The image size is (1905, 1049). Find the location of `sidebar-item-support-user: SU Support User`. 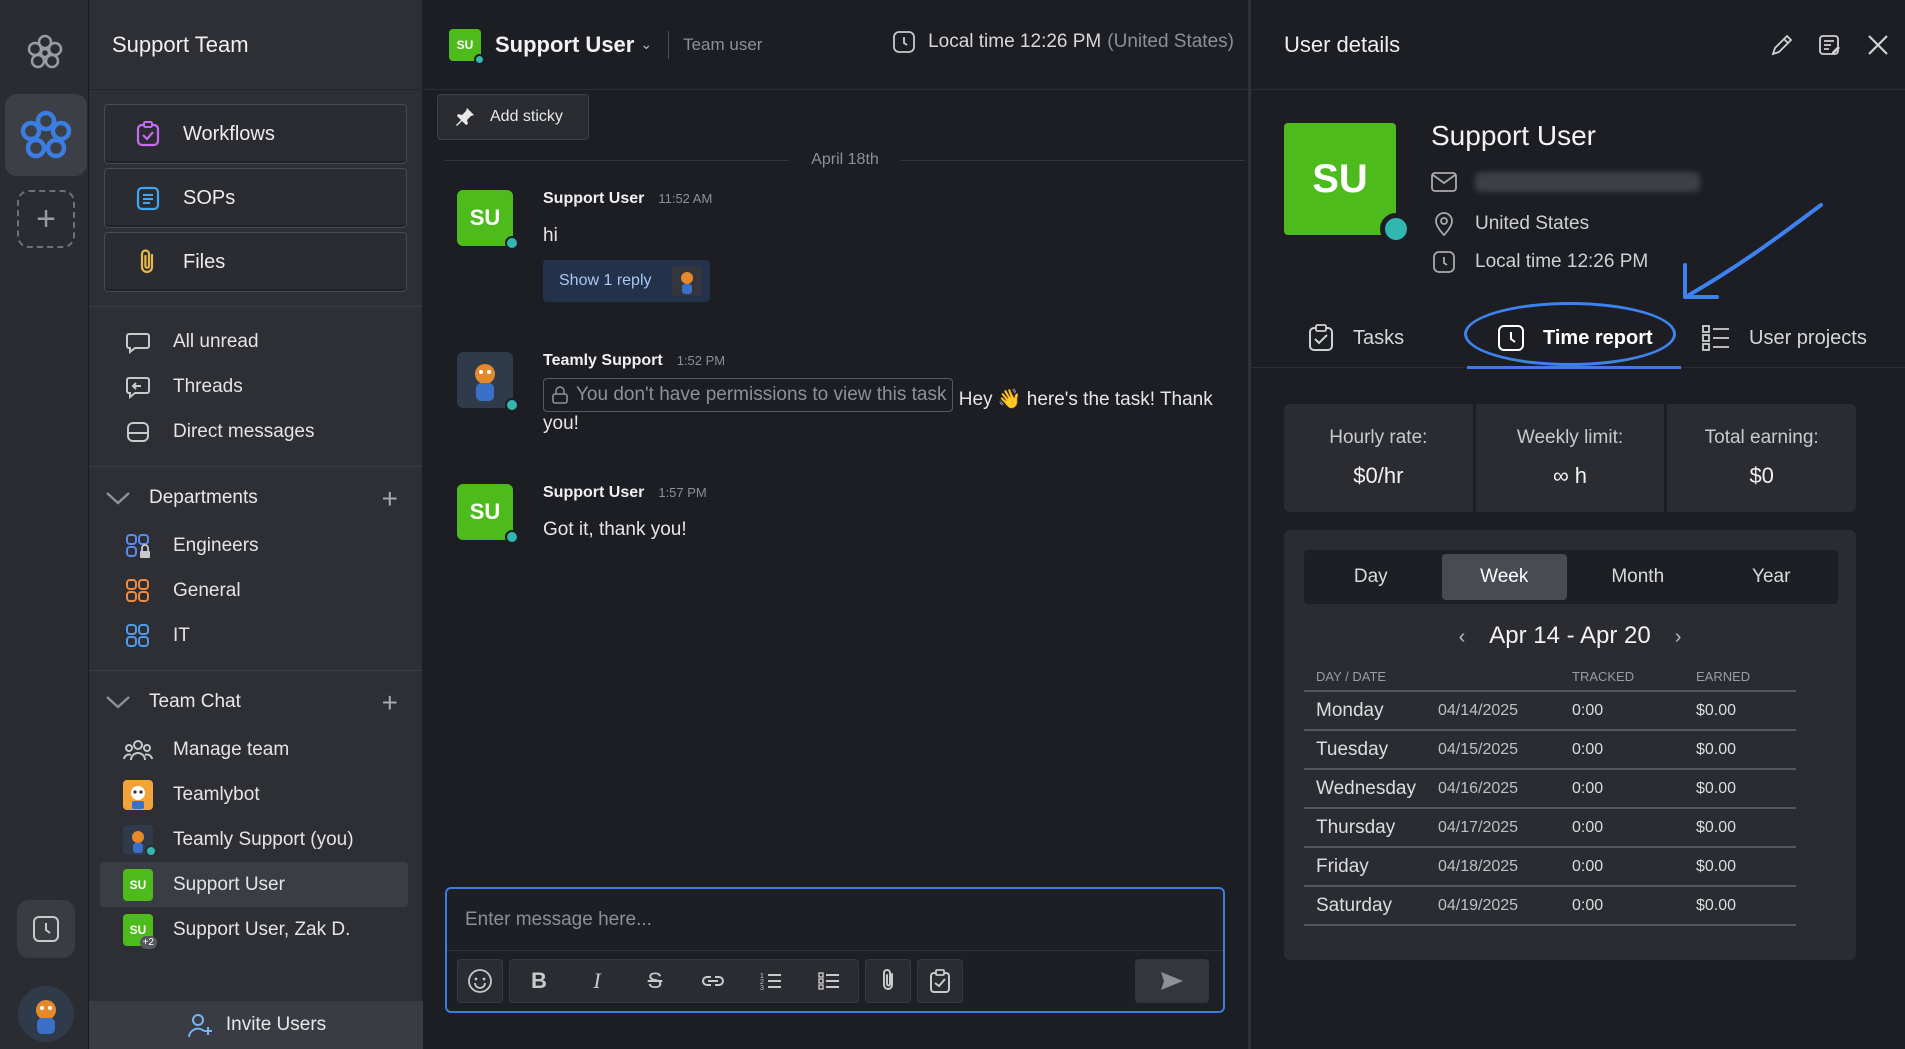

sidebar-item-support-user: SU Support User is located at coordinates (254, 884).